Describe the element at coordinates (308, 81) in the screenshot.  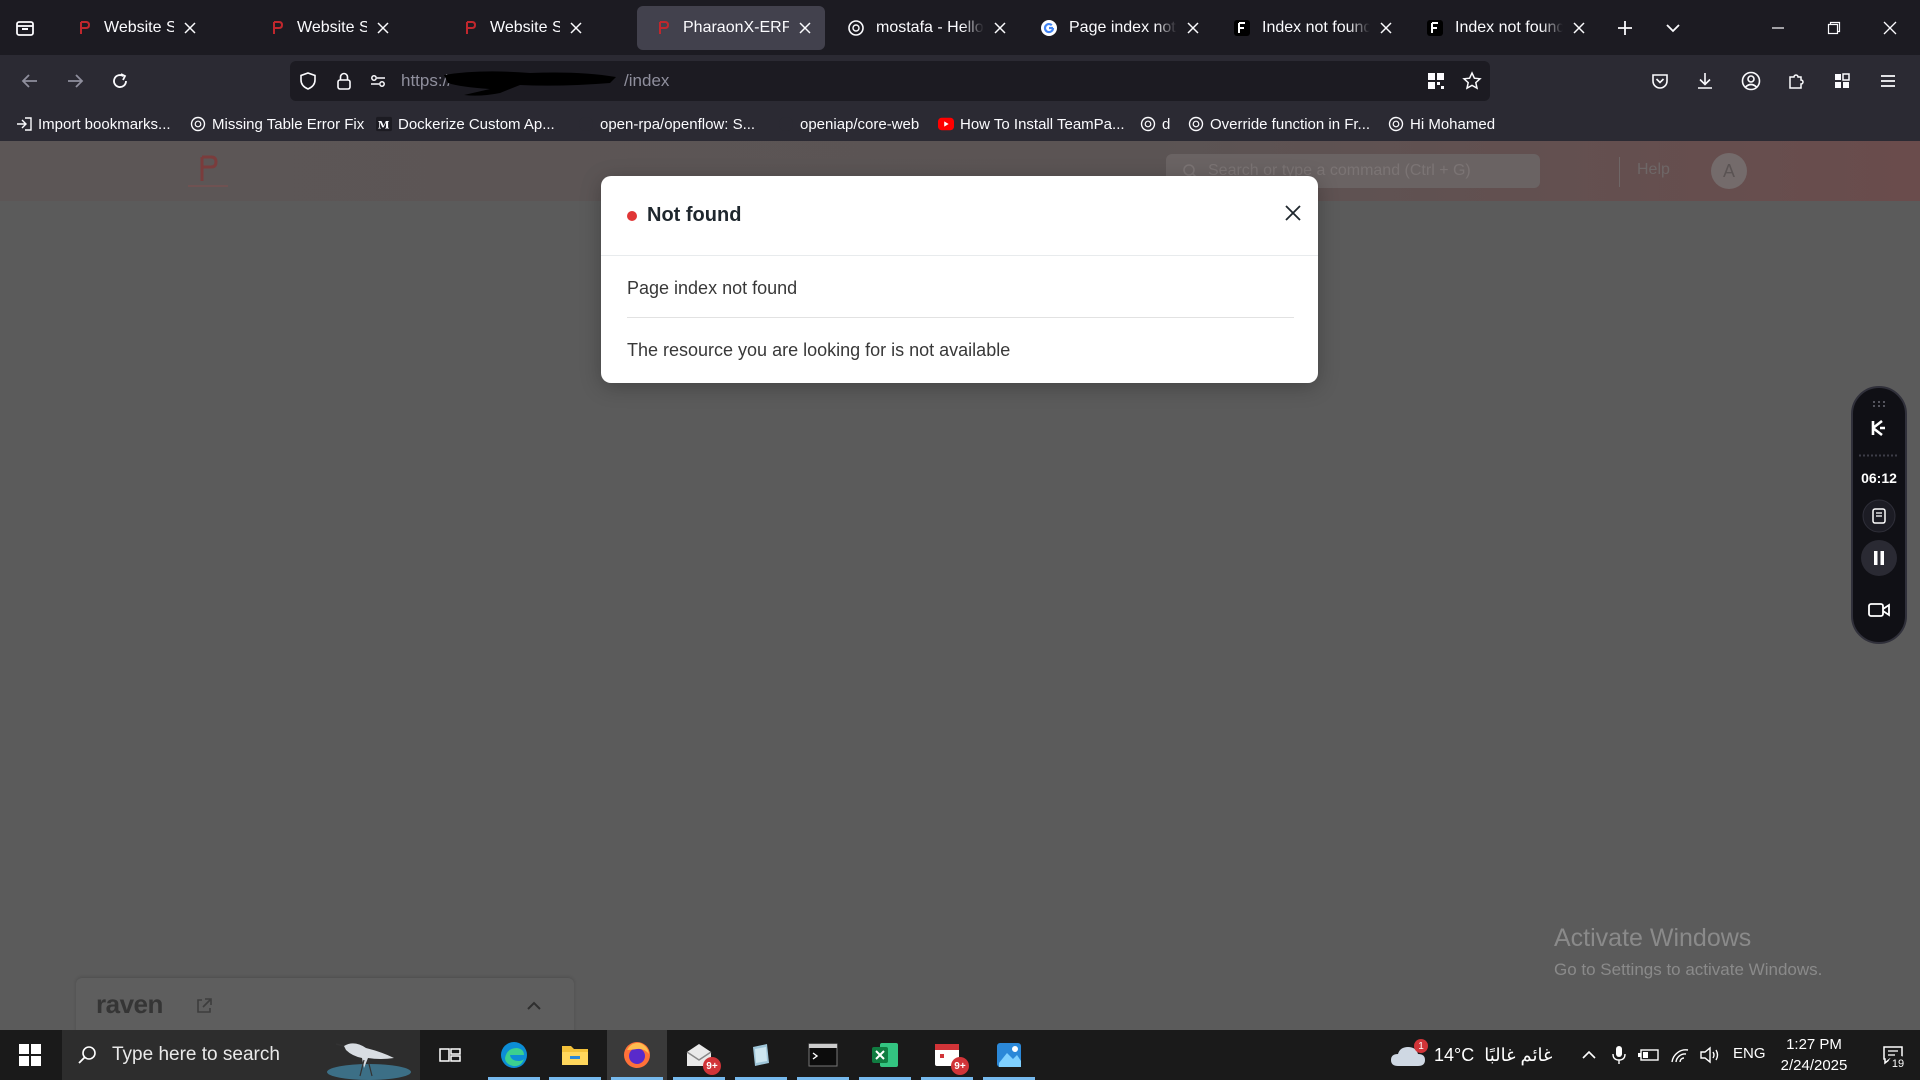
I see `shield-icon` at that location.